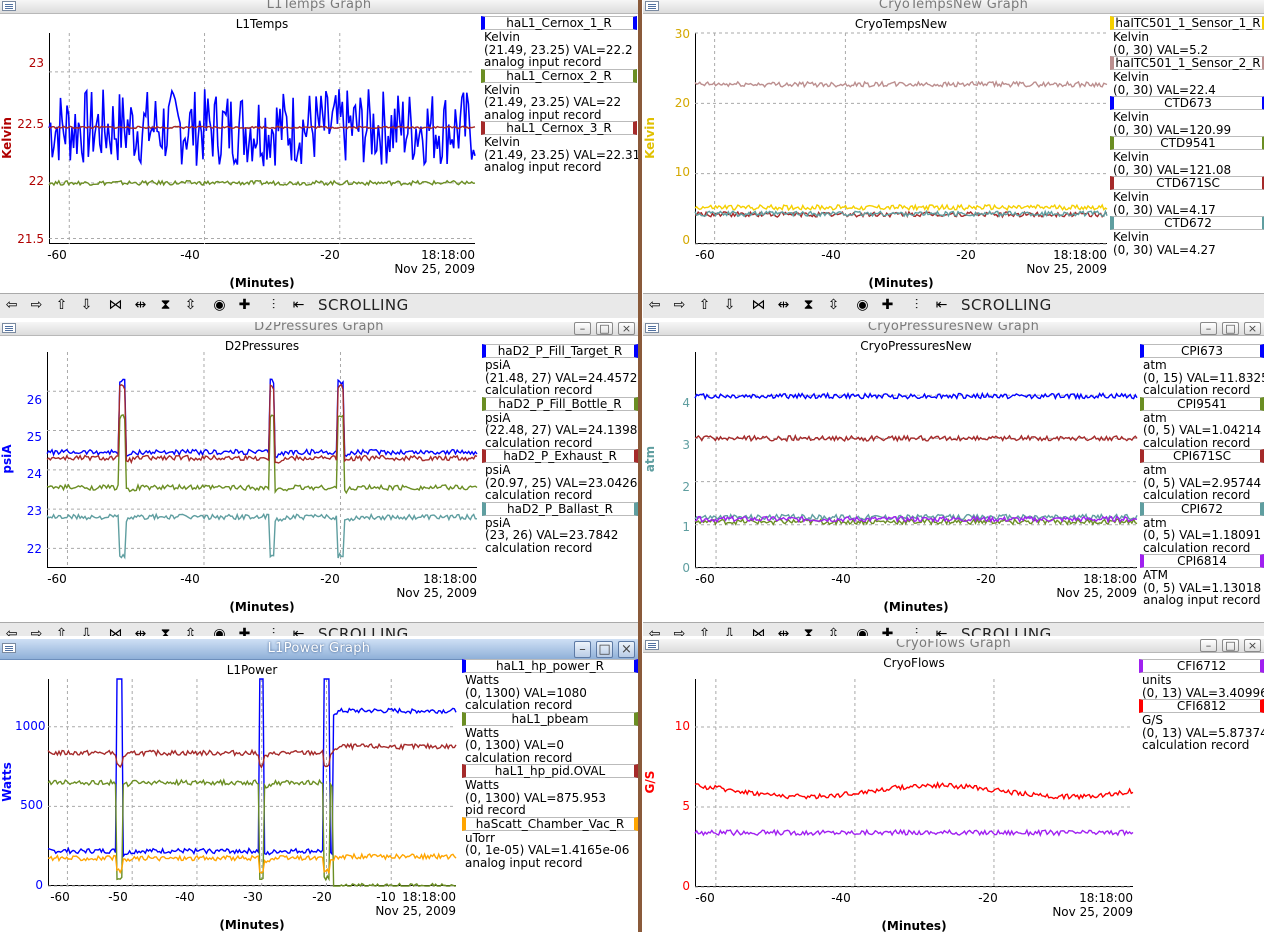  I want to click on legend-entry-name: haITC501_1_Sensor_1_R, so click(1187, 23).